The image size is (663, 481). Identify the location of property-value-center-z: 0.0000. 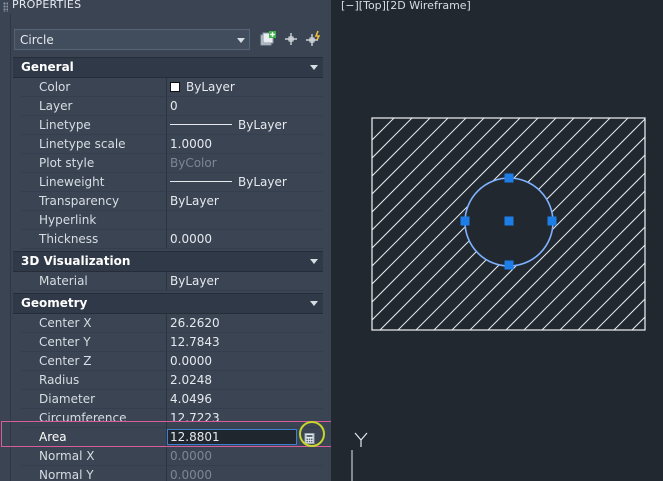
(244, 361).